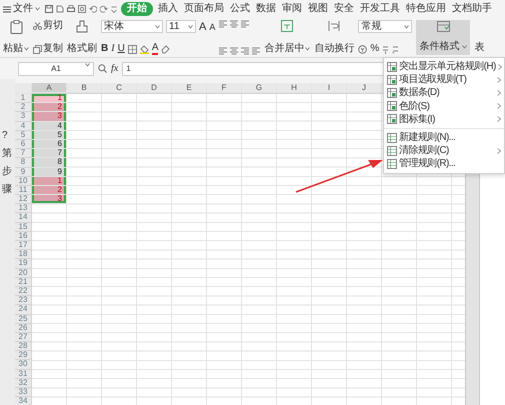 The width and height of the screenshot is (505, 405). What do you see at coordinates (444, 67) in the screenshot?
I see `menu-item: 突出显示单元格规则(H)` at bounding box center [444, 67].